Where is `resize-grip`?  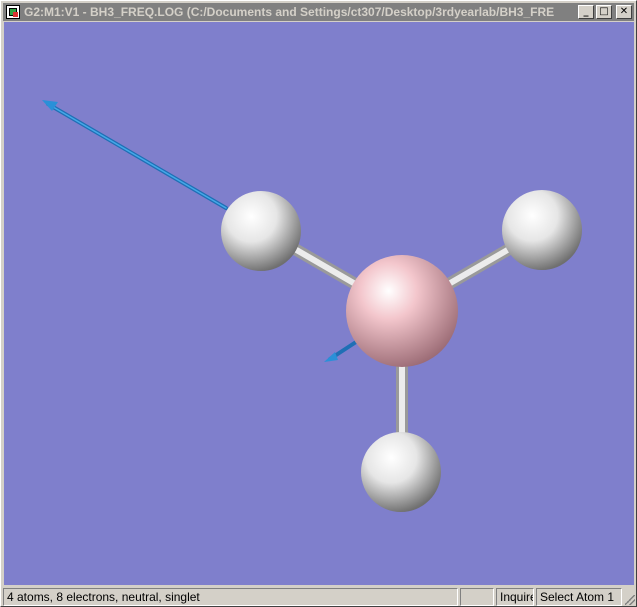 resize-grip is located at coordinates (630, 597).